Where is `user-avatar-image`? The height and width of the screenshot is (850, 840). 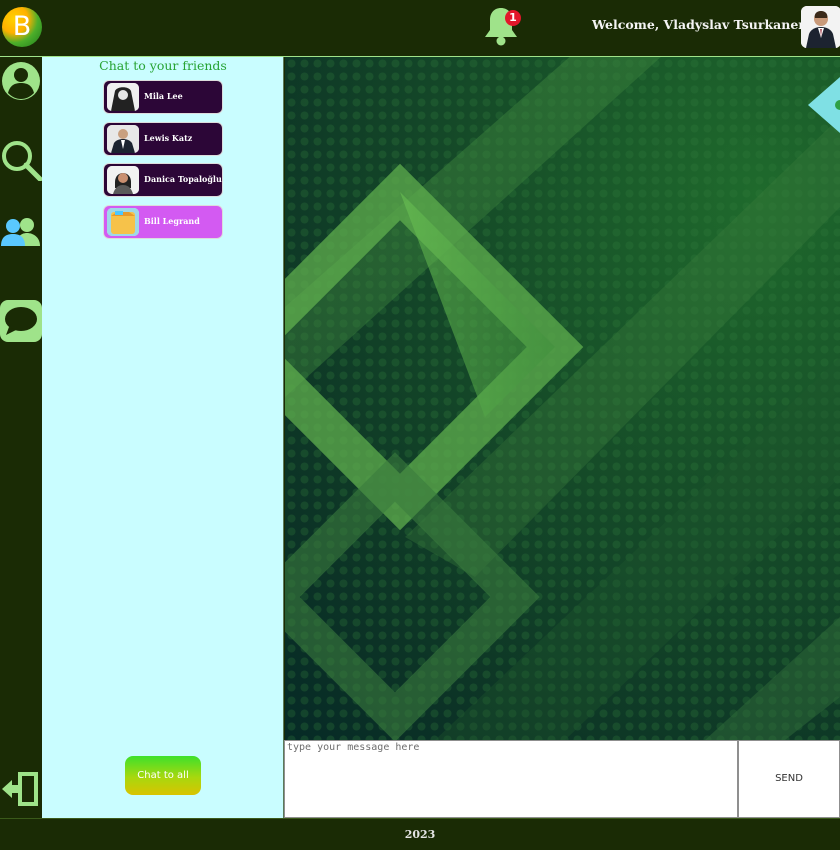
user-avatar-image is located at coordinates (820, 27).